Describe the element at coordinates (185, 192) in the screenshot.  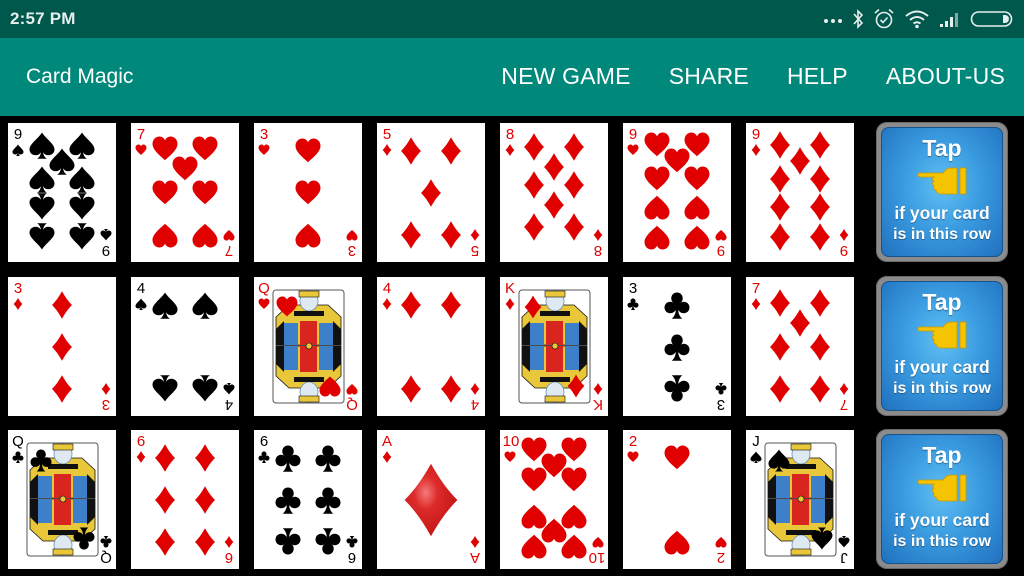
I see `card-7-of-hearts: 77` at that location.